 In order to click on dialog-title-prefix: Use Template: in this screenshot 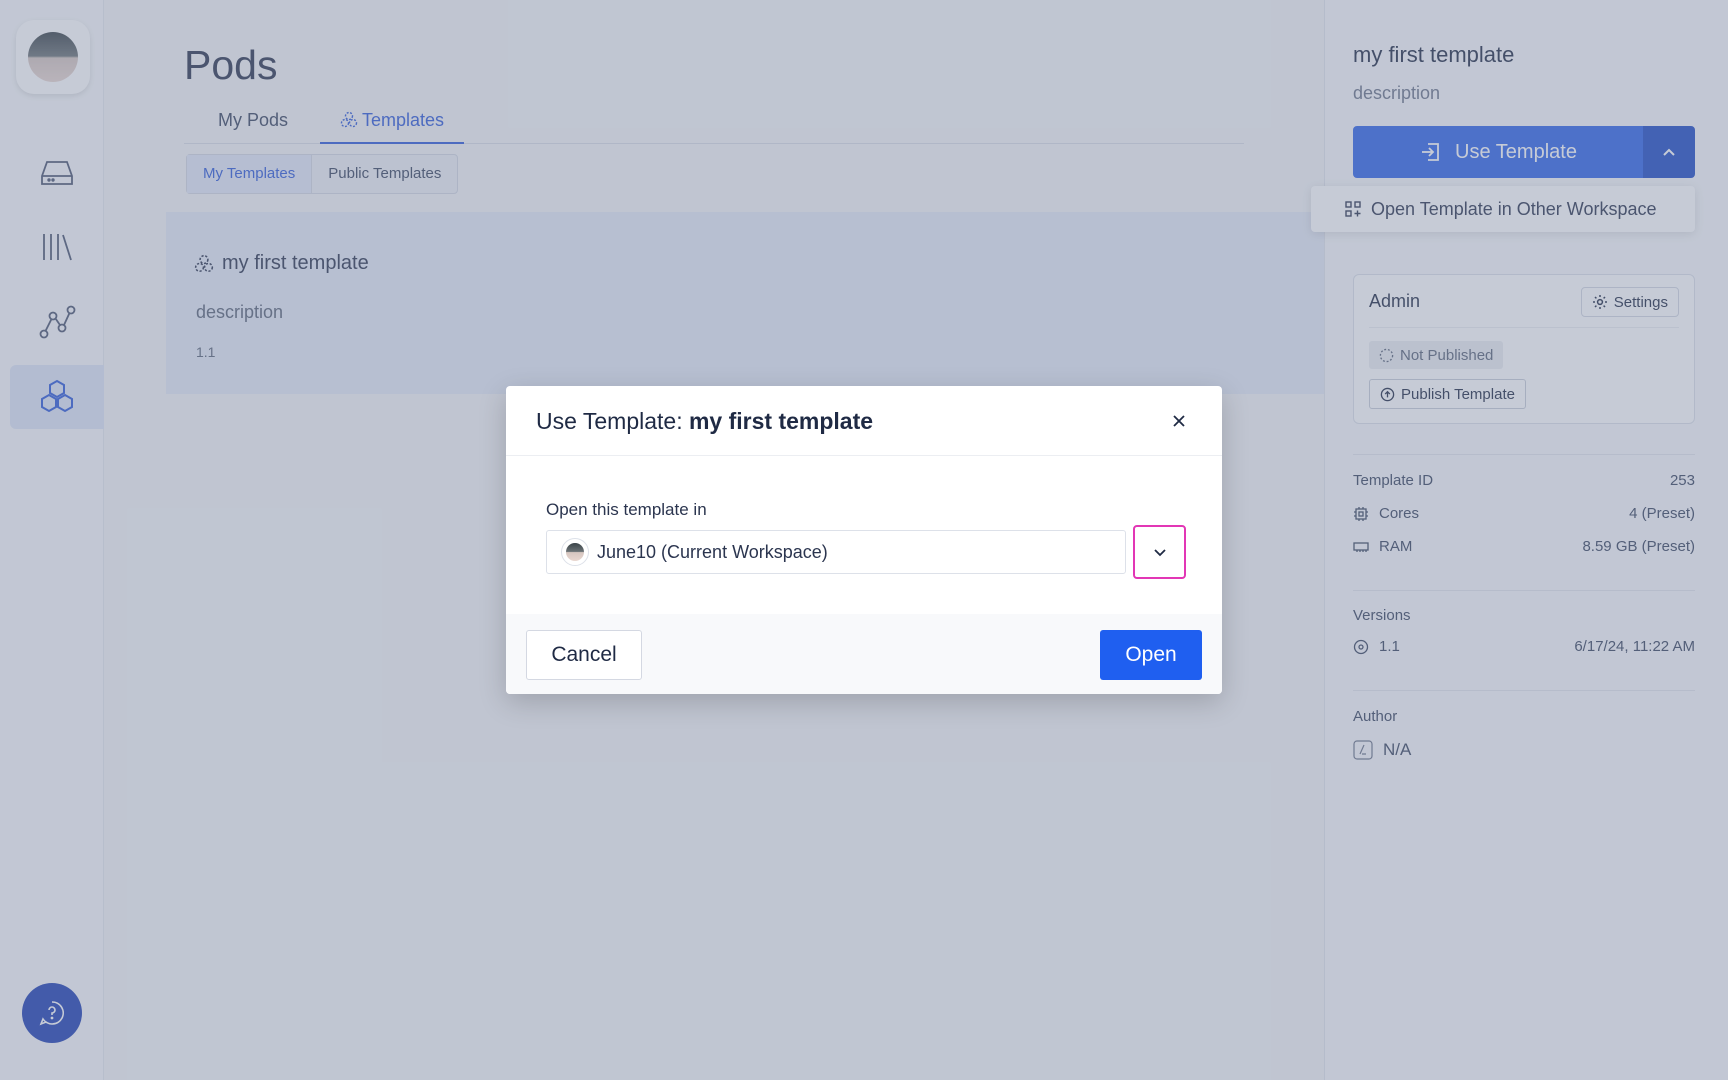, I will do `click(612, 421)`.